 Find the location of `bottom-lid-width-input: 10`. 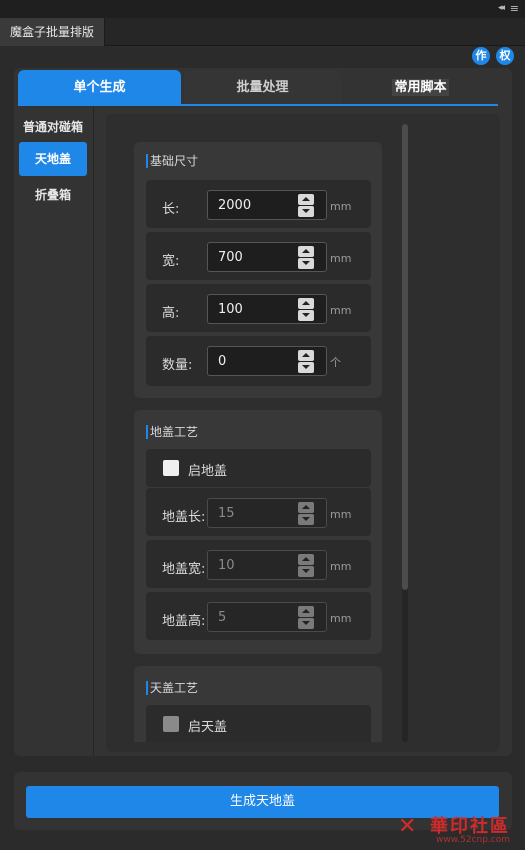

bottom-lid-width-input: 10 is located at coordinates (267, 565).